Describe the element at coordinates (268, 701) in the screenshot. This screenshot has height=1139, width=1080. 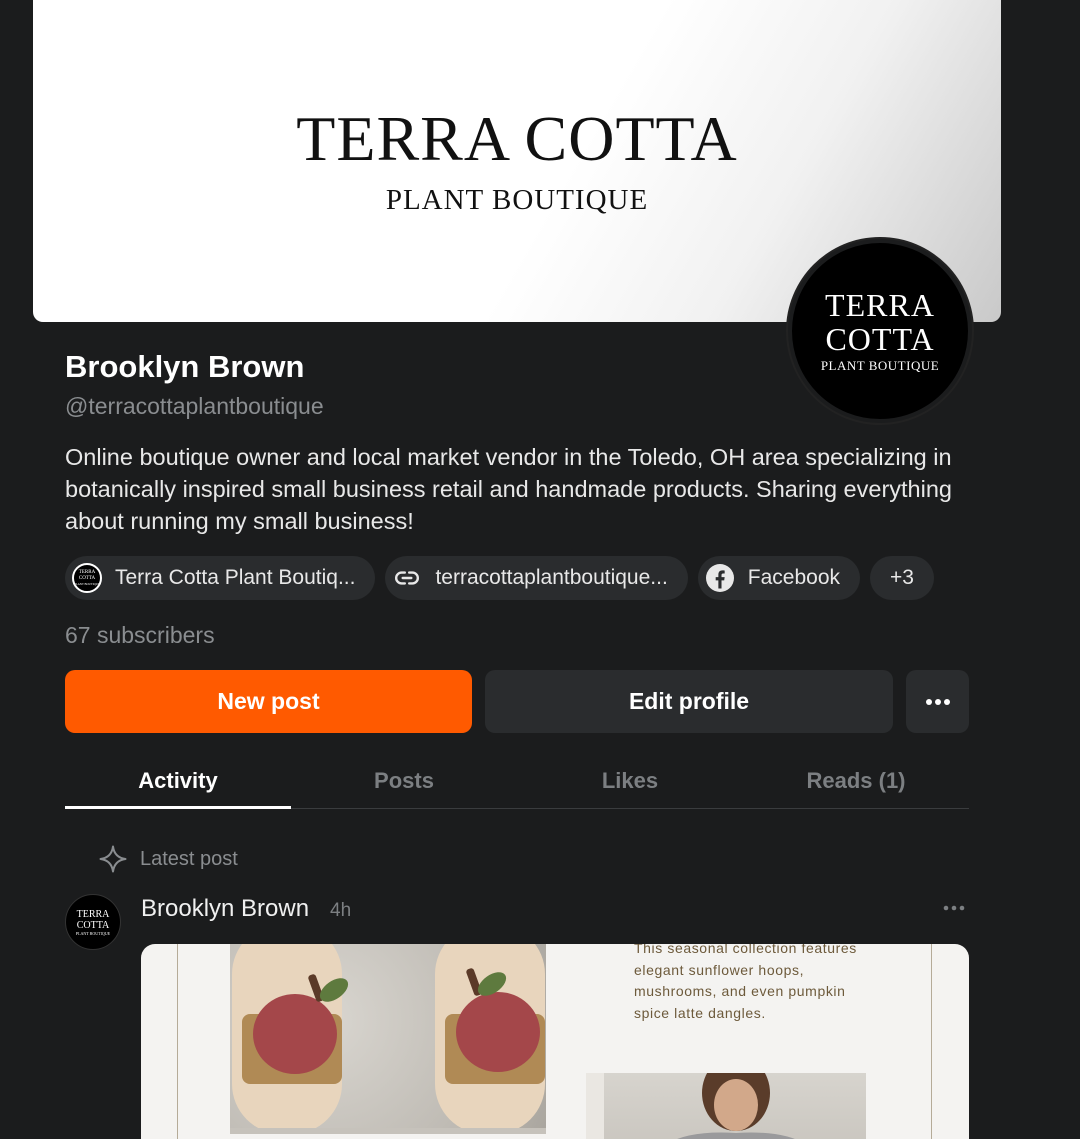
I see `new-post-button: New post` at that location.